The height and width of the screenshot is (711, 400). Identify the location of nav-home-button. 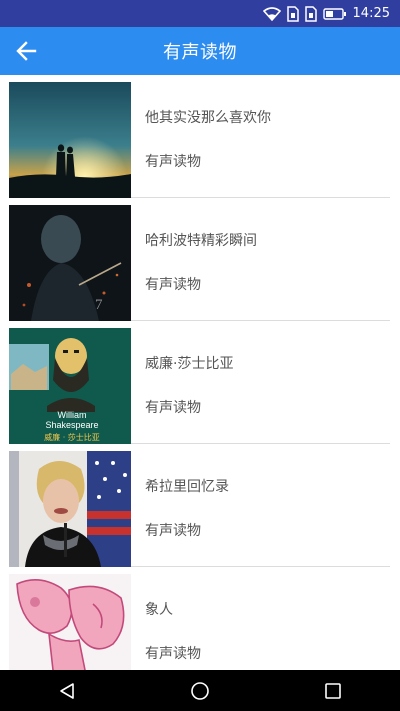
(200, 690).